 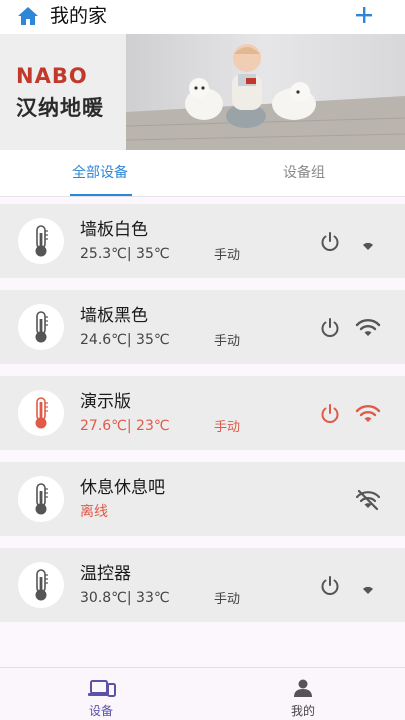 I want to click on device-temperature: 25.3℃| 35℃, so click(x=125, y=254).